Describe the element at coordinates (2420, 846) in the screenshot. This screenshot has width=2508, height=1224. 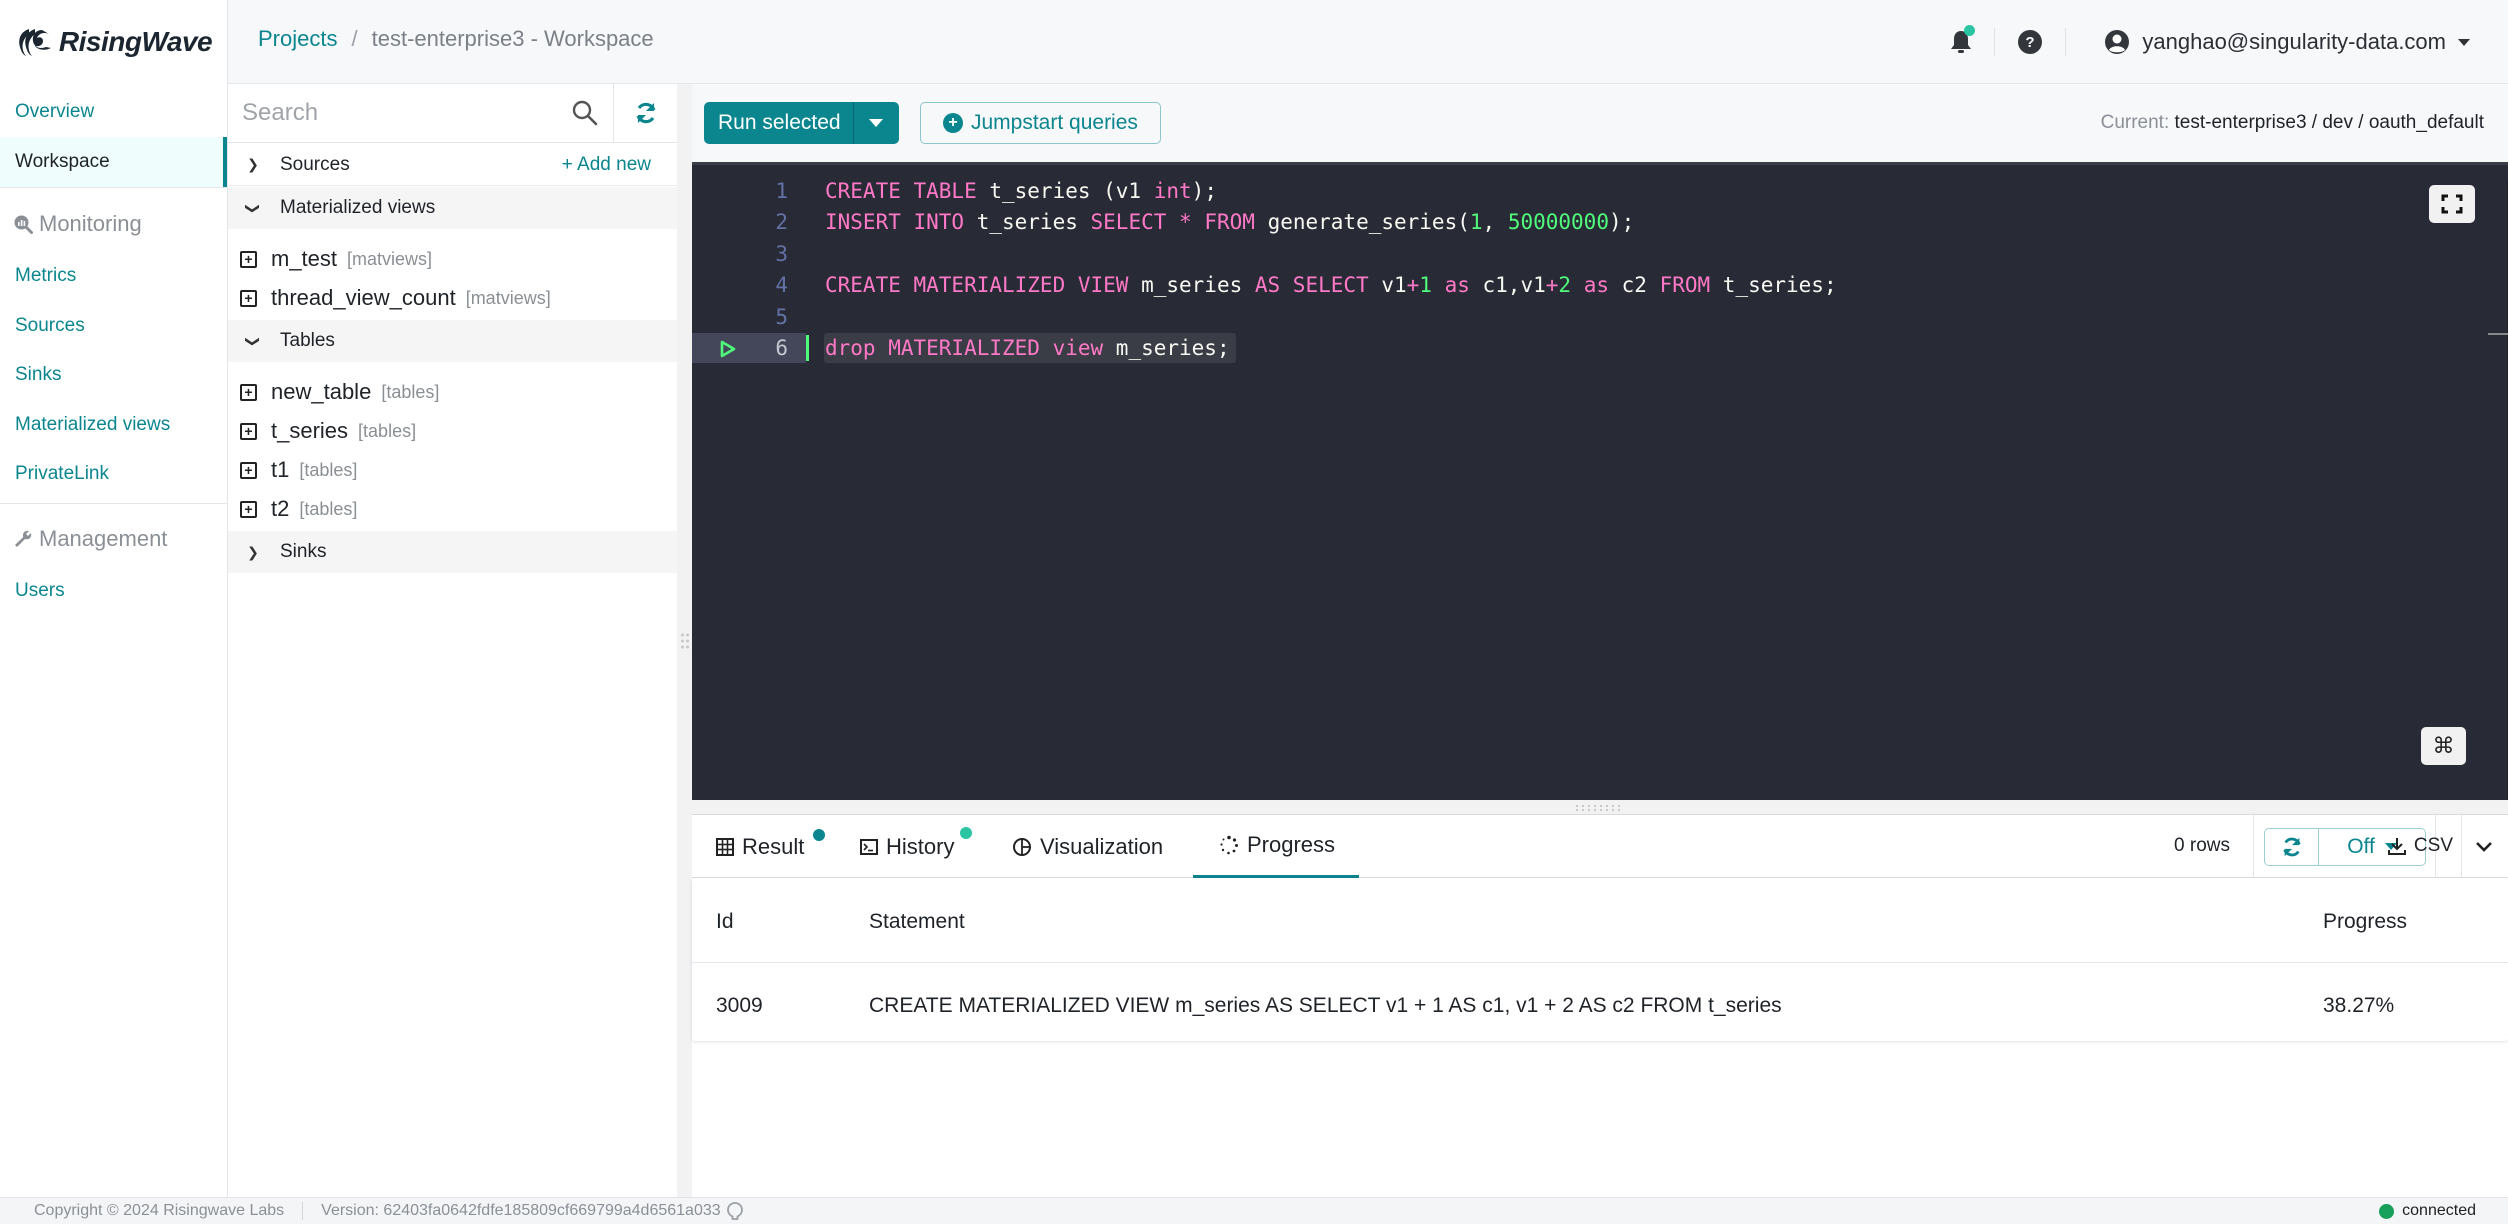
I see `download-csv-button: CSV` at that location.